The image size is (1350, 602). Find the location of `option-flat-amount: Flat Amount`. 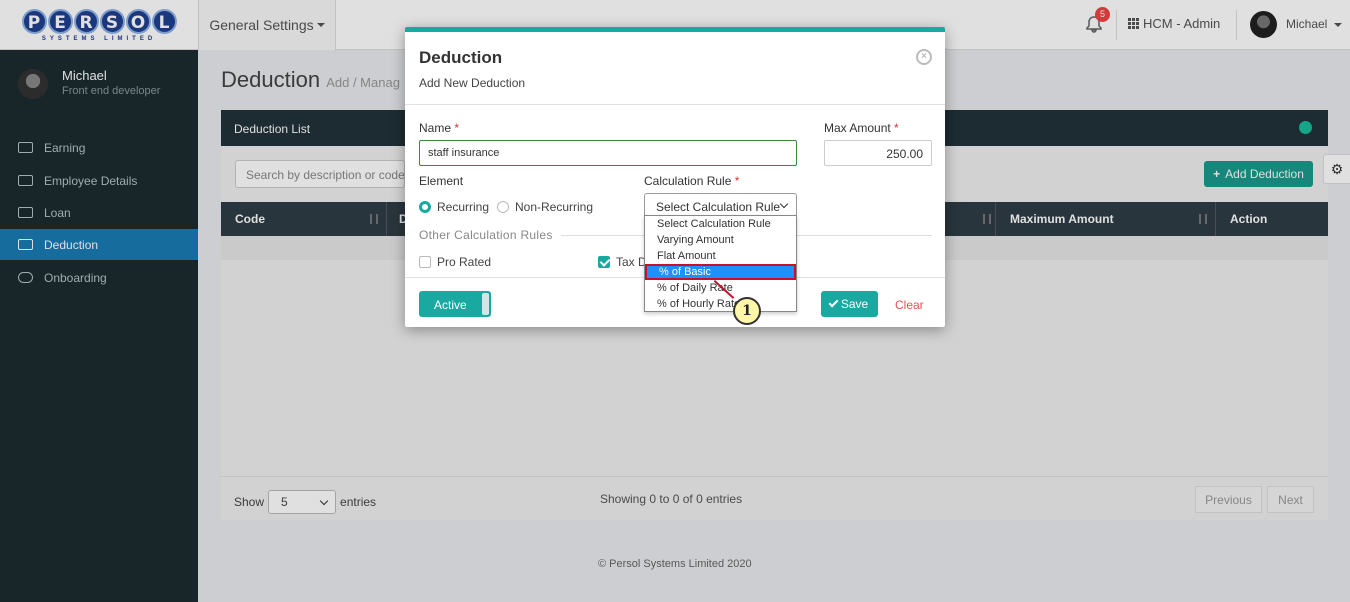

option-flat-amount: Flat Amount is located at coordinates (720, 256).